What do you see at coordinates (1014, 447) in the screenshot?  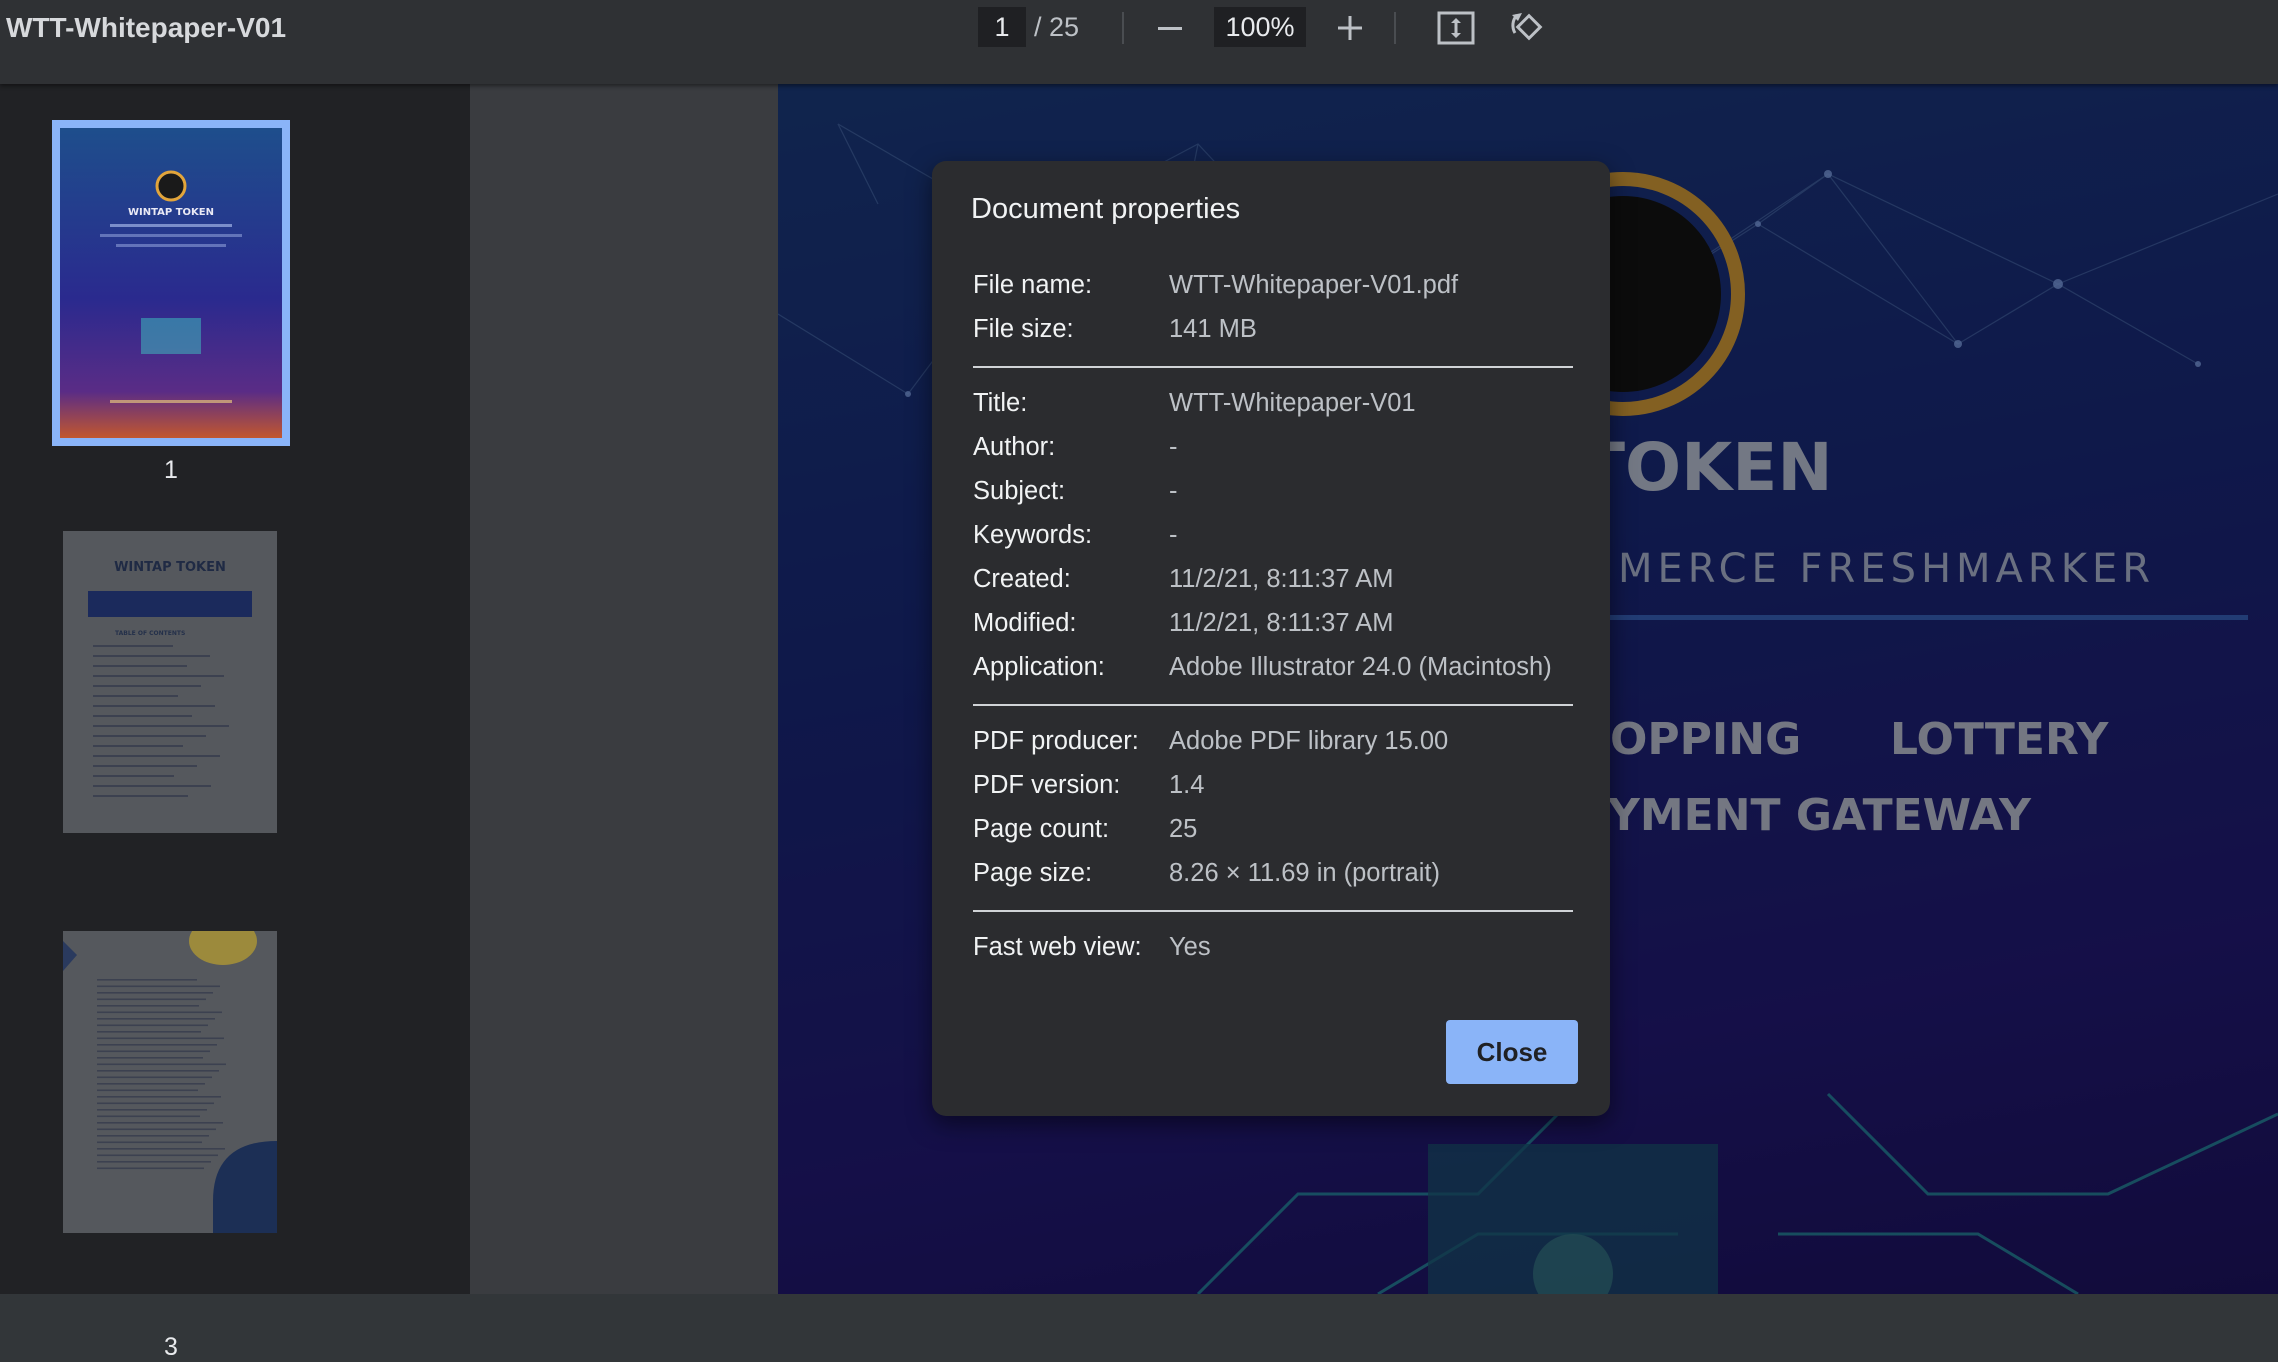 I see `property-label: Author:` at bounding box center [1014, 447].